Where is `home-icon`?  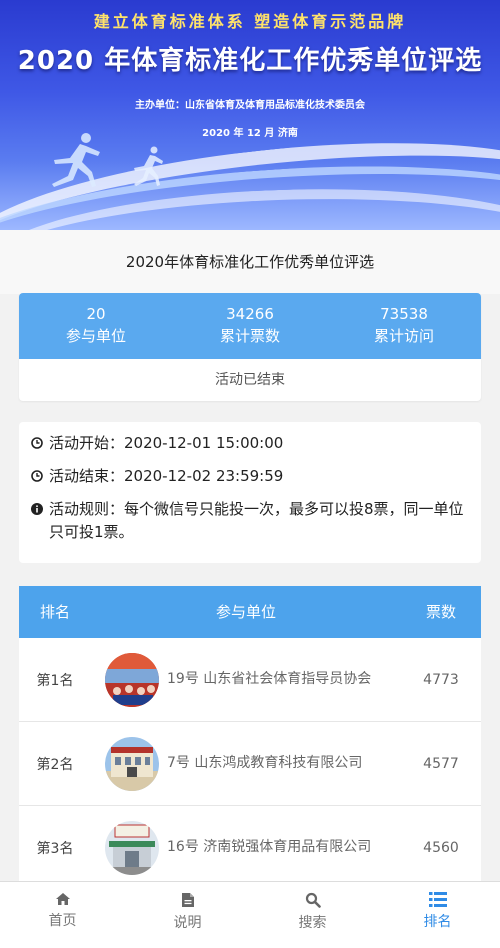 home-icon is located at coordinates (62, 899).